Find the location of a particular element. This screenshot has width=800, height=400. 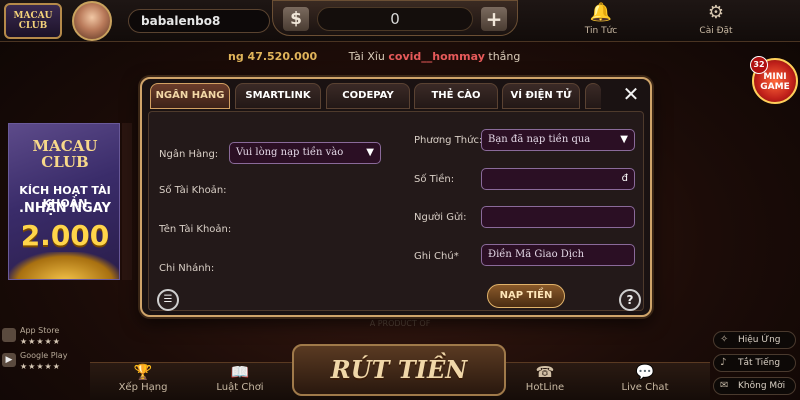

rules-button: 📖 Luật Chơi is located at coordinates (240, 381).